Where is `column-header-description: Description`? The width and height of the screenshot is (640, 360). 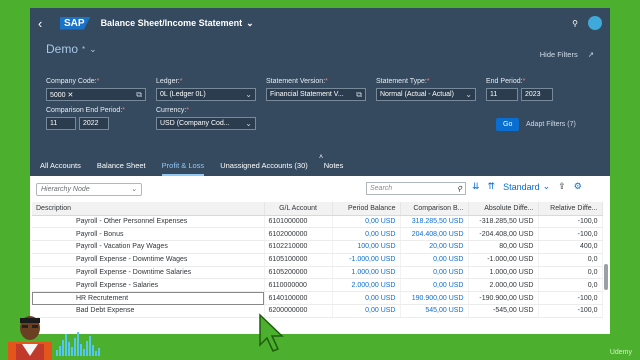 column-header-description: Description is located at coordinates (148, 209).